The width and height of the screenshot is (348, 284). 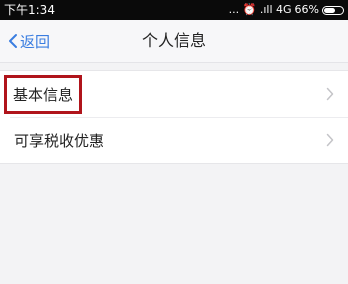 I want to click on menu-item-label: 基本信息, so click(x=43, y=94).